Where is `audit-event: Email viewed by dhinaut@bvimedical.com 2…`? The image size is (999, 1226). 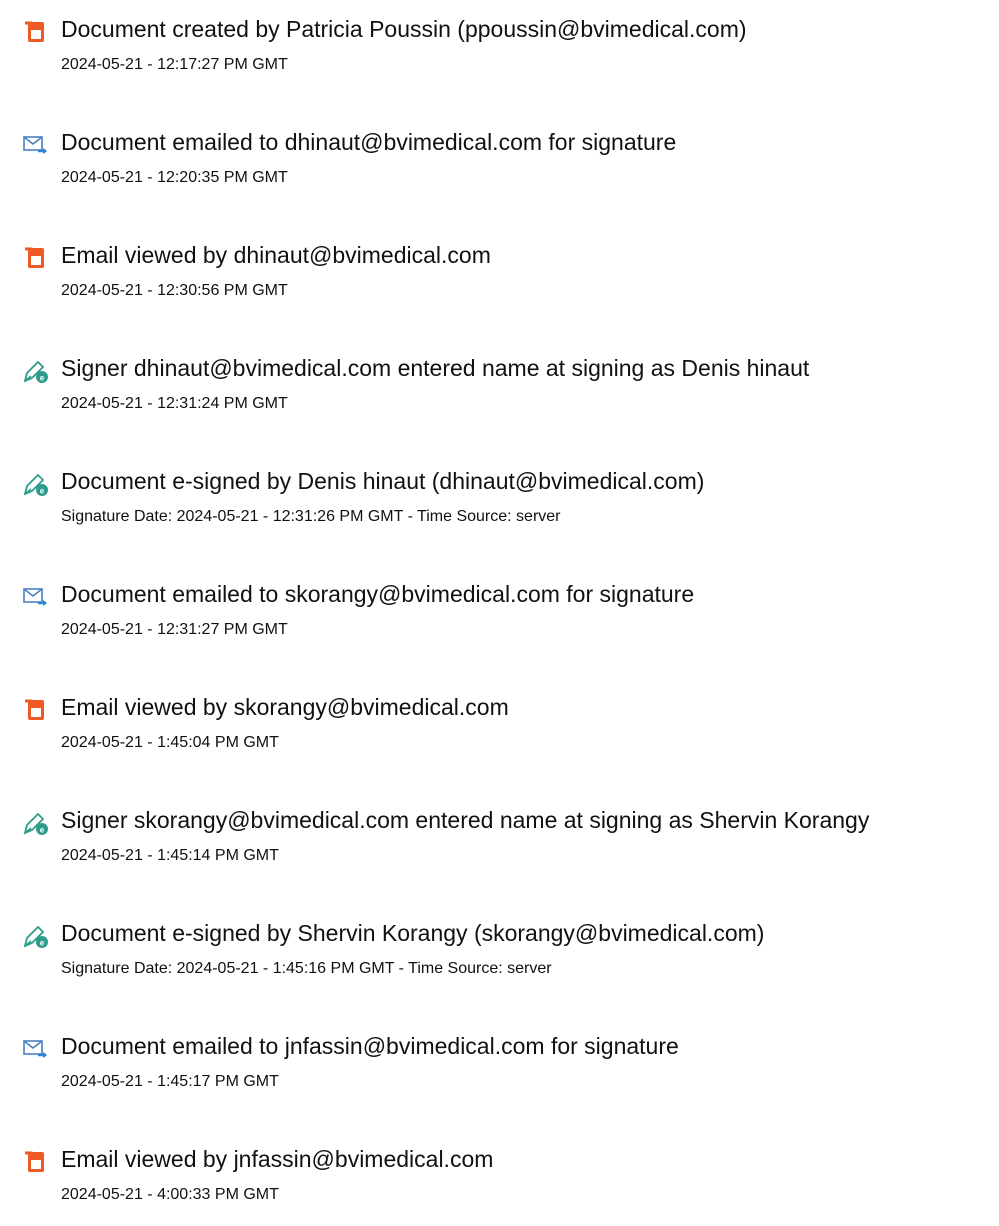 audit-event: Email viewed by dhinaut@bvimedical.com 2… is located at coordinates (499, 280).